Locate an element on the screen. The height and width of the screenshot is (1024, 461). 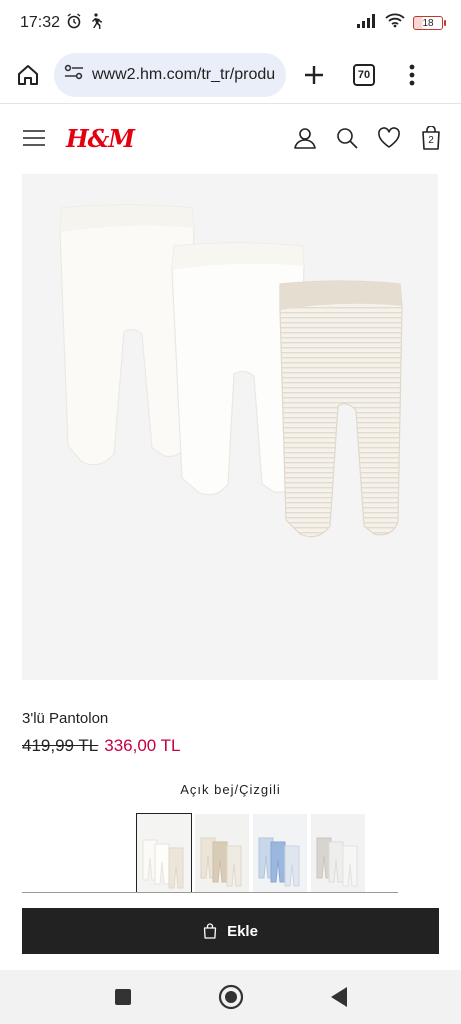
tab-count: 70 is located at coordinates (364, 74).